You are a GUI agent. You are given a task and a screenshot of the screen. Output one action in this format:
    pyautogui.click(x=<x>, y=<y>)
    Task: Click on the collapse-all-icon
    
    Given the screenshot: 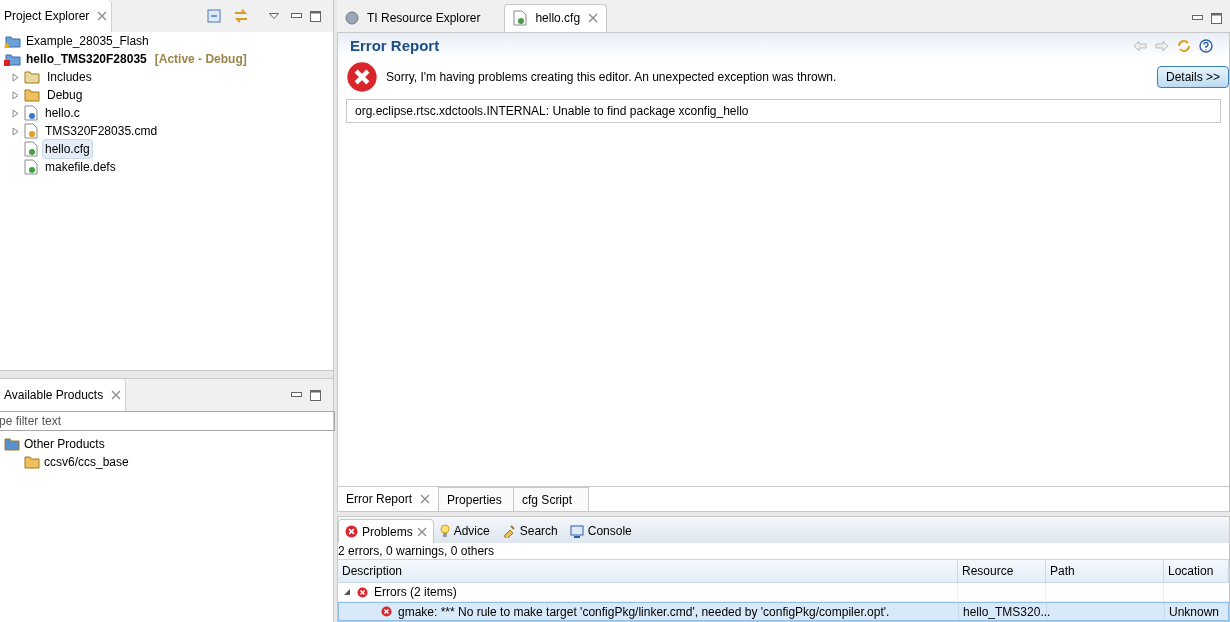 What is the action you would take?
    pyautogui.click(x=214, y=16)
    